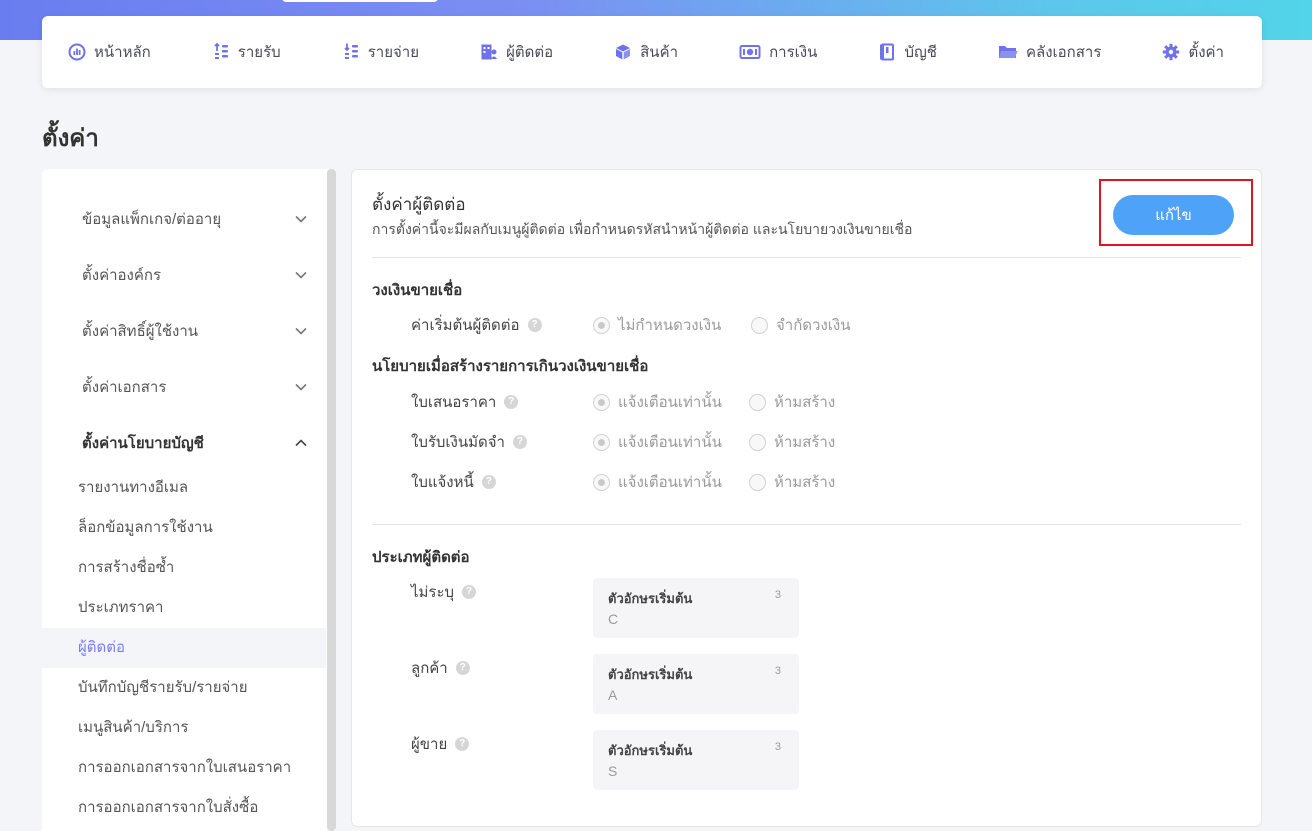 The image size is (1312, 831). What do you see at coordinates (429, 668) in the screenshot?
I see `row-label-text: ลูกค้า` at bounding box center [429, 668].